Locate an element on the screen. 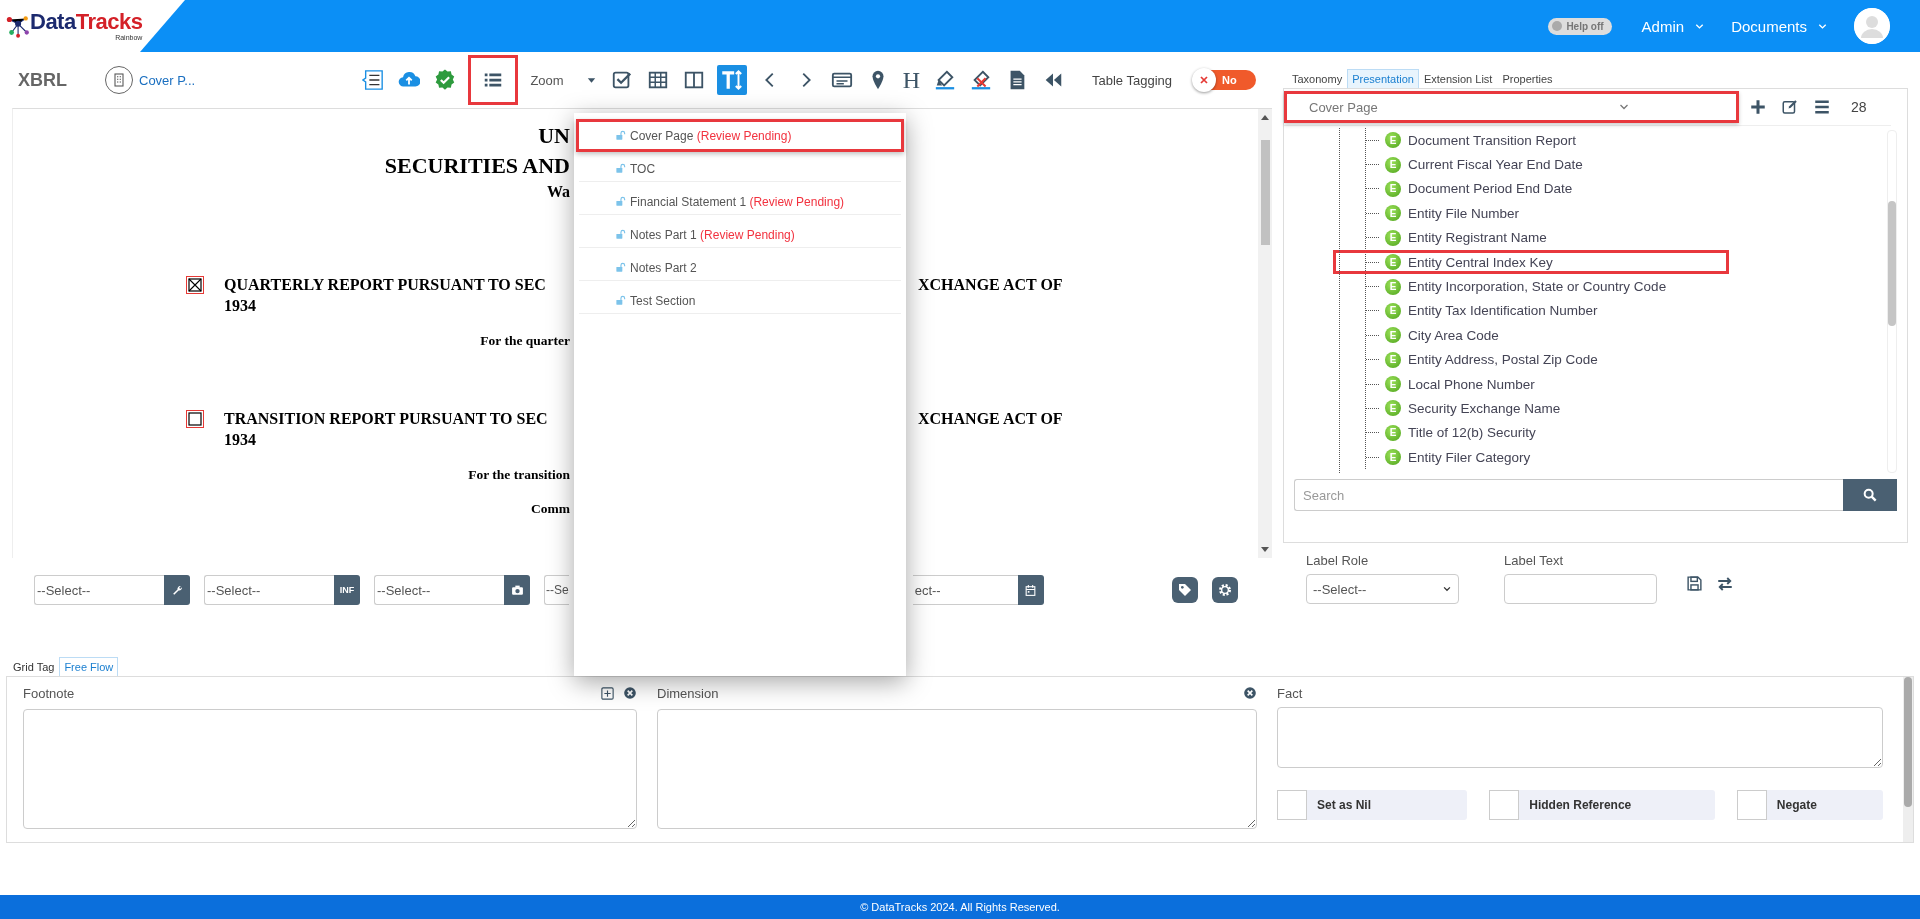 The height and width of the screenshot is (919, 1920). tree-item: E Entity Tax Identification Number is located at coordinates (1553, 311).